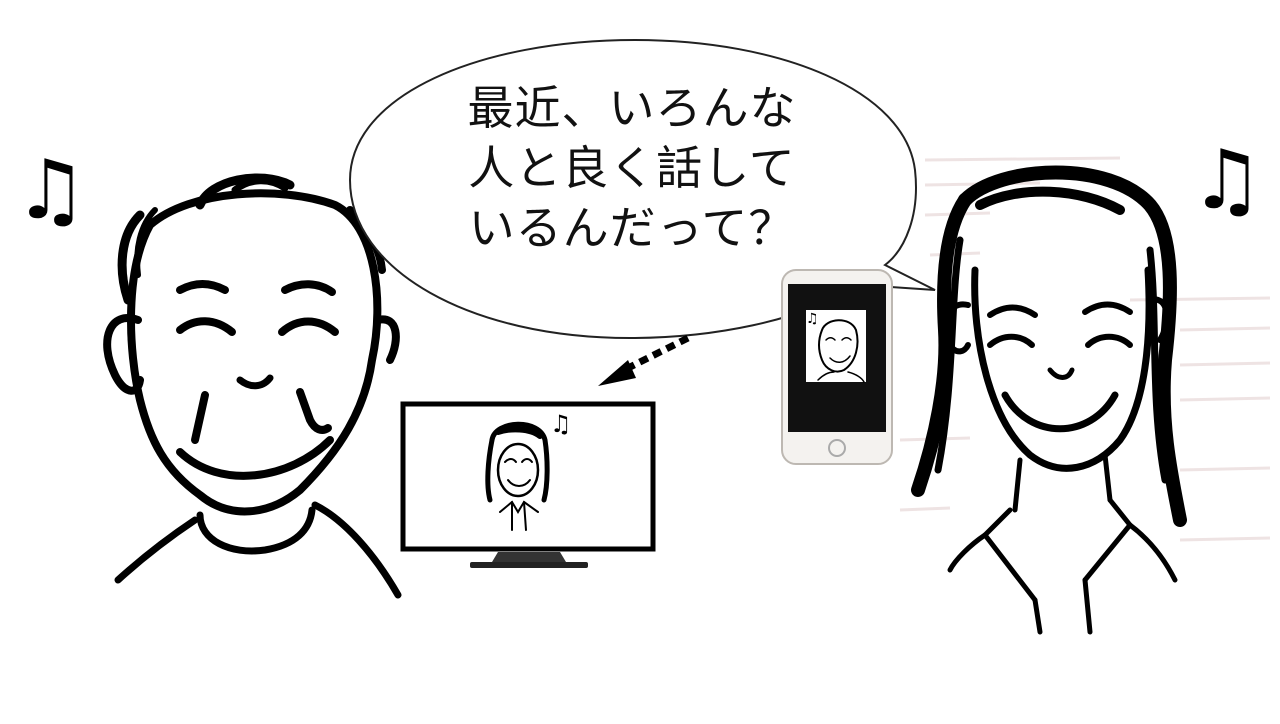 The width and height of the screenshot is (1280, 724). I want to click on elderly-man-drawing, so click(252, 386).